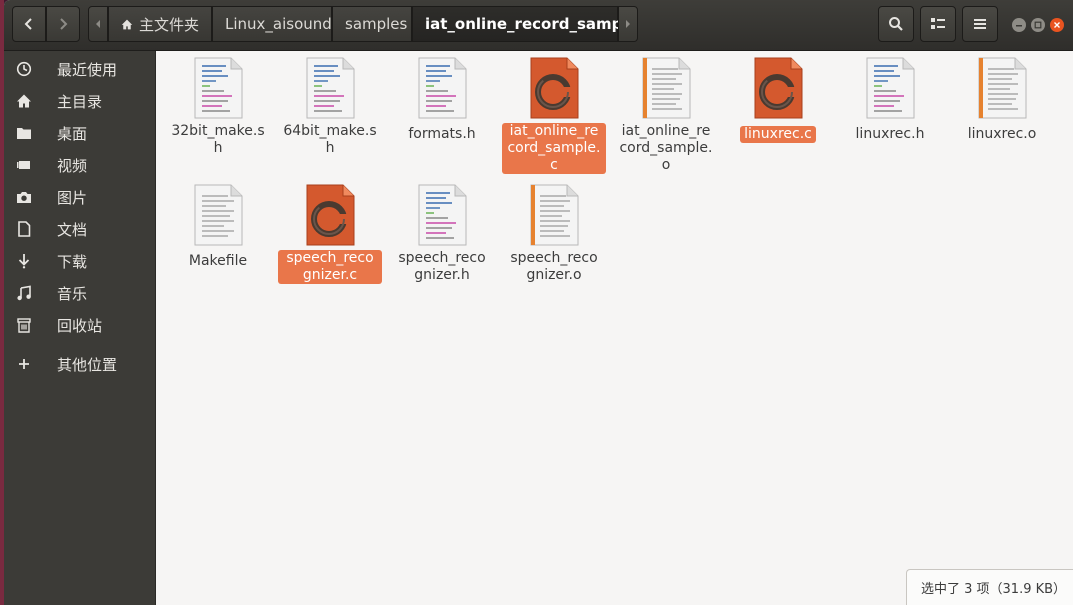 The height and width of the screenshot is (605, 1073). I want to click on sidebar-item-label: 图片, so click(72, 197).